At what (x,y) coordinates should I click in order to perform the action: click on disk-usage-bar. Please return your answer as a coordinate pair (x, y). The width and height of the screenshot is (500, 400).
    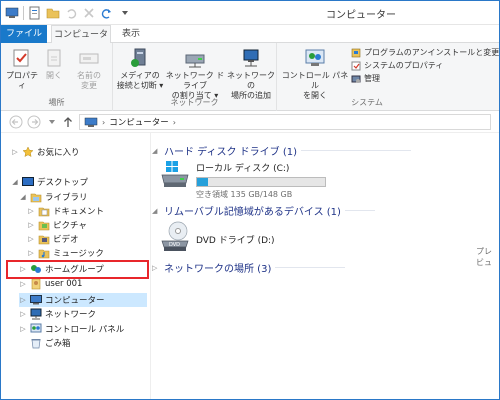
    Looking at the image, I should click on (261, 182).